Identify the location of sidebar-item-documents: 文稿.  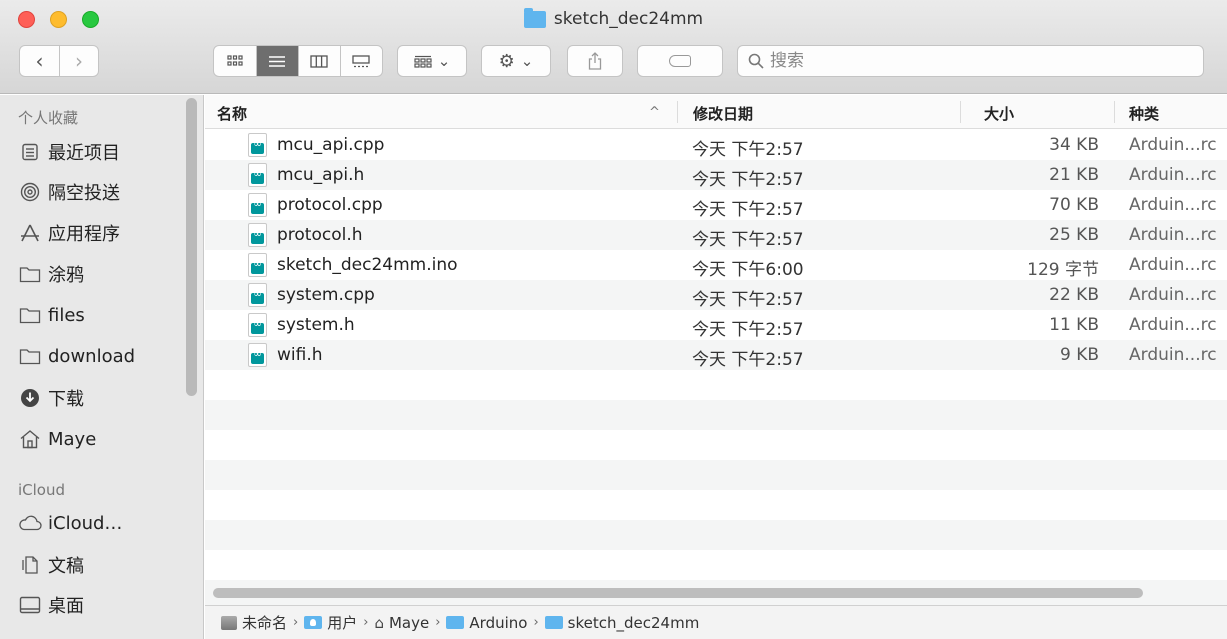
(103, 565).